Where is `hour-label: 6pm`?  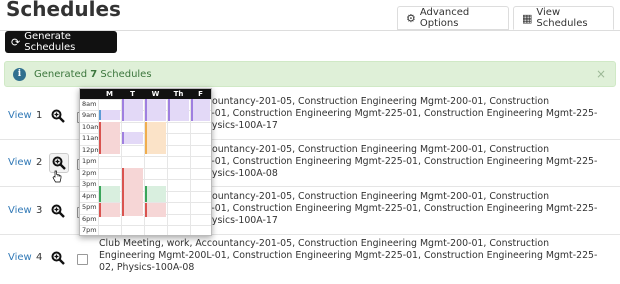 hour-label: 6pm is located at coordinates (89, 219).